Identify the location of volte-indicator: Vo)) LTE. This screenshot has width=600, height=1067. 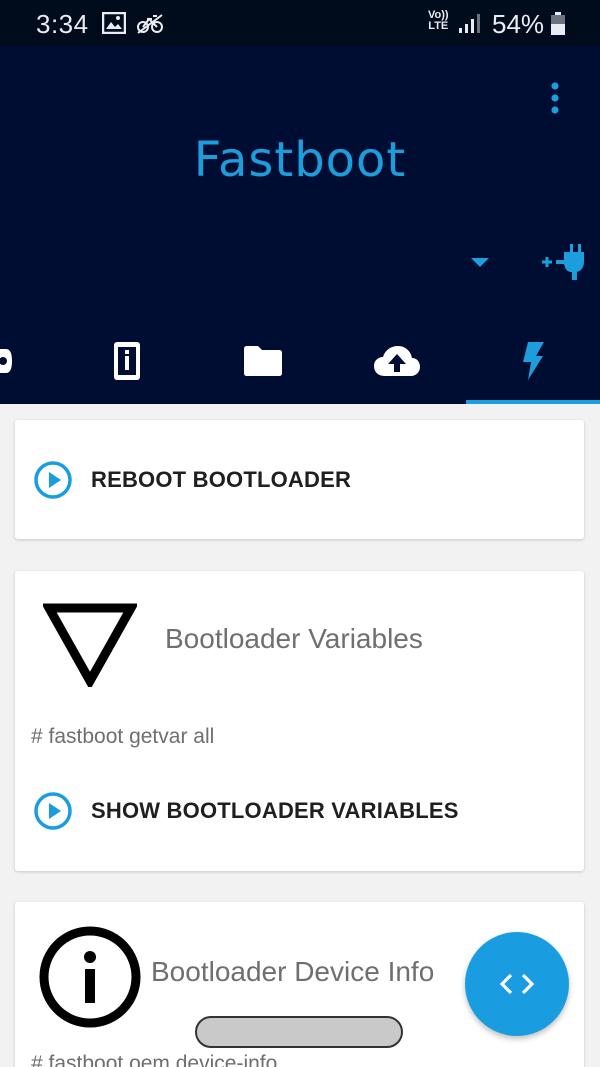
(438, 21).